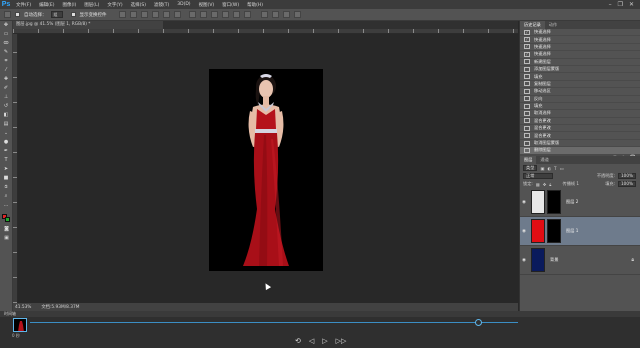 The image size is (640, 348). What do you see at coordinates (286, 14) in the screenshot?
I see `3d-pan-icon` at bounding box center [286, 14].